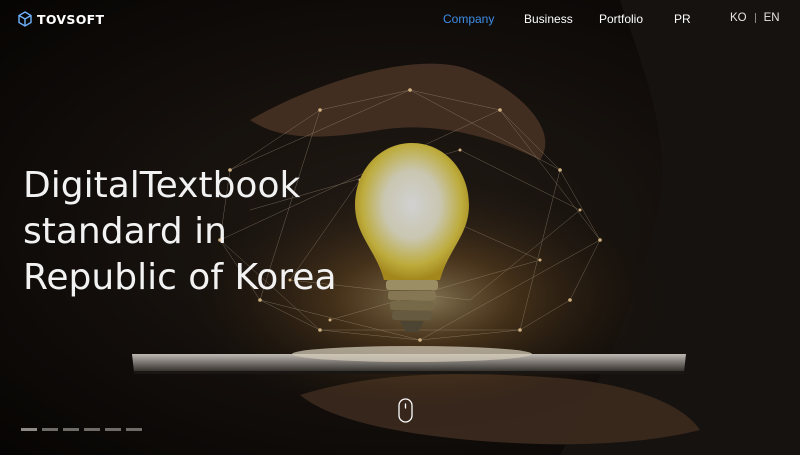  Describe the element at coordinates (81, 429) in the screenshot. I see `slider-pagination` at that location.